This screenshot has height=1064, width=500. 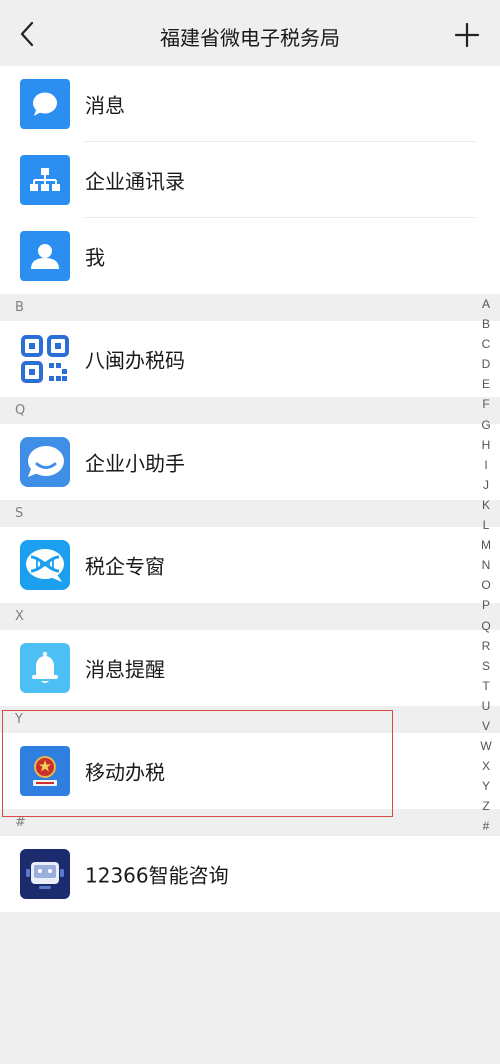 What do you see at coordinates (486, 525) in the screenshot?
I see `index-letter: L` at bounding box center [486, 525].